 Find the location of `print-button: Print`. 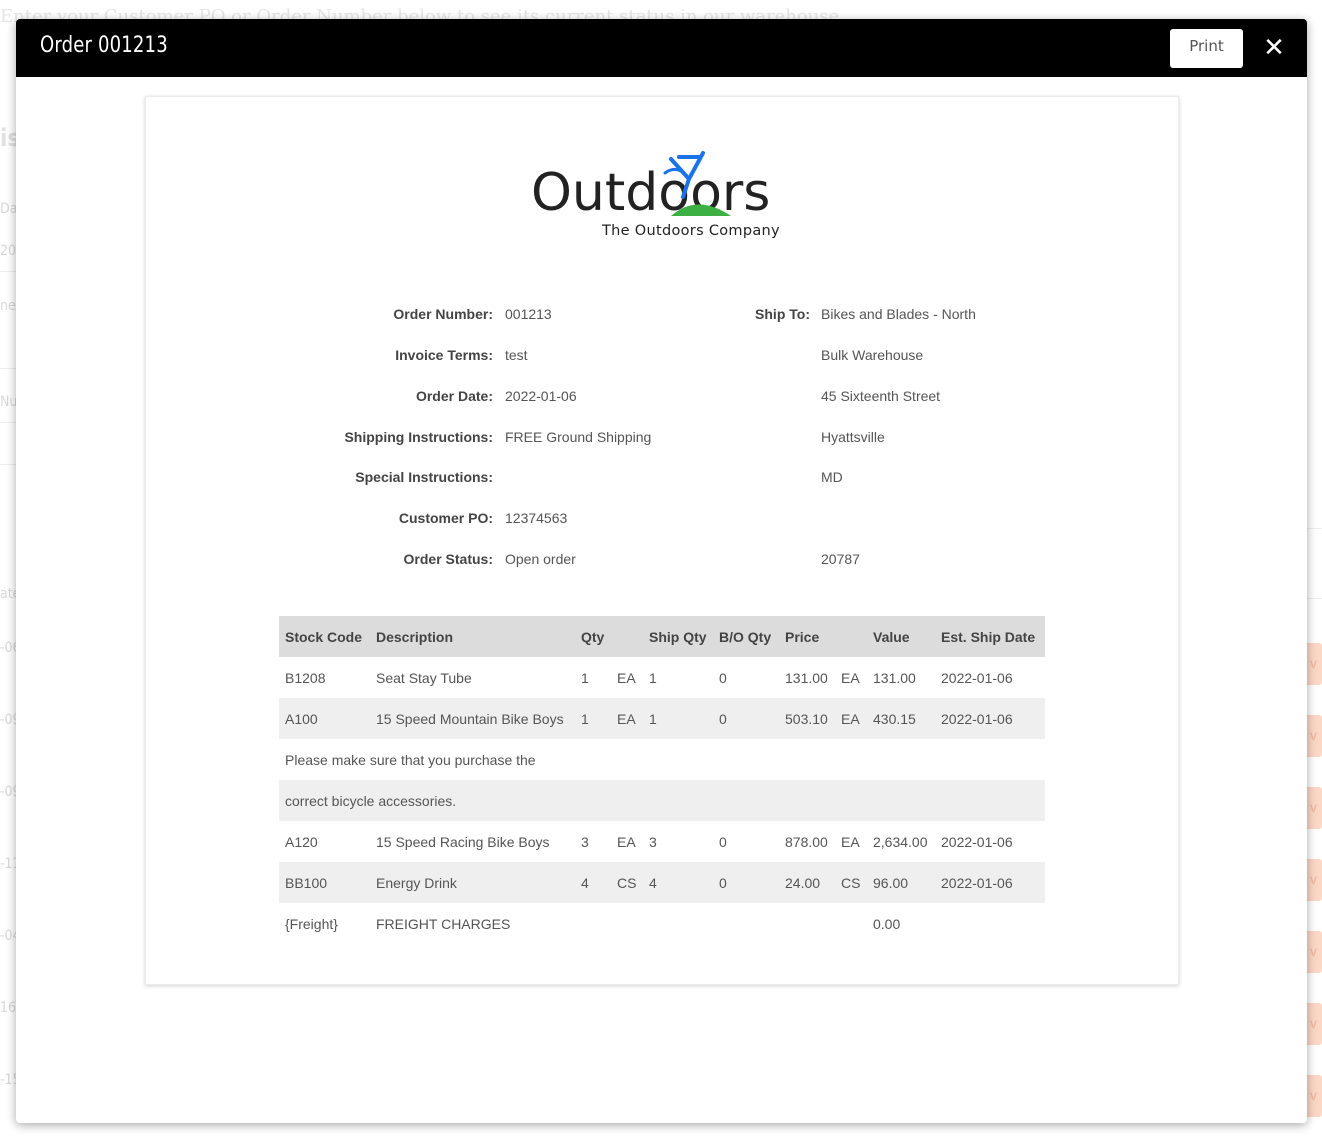

print-button: Print is located at coordinates (1206, 48).